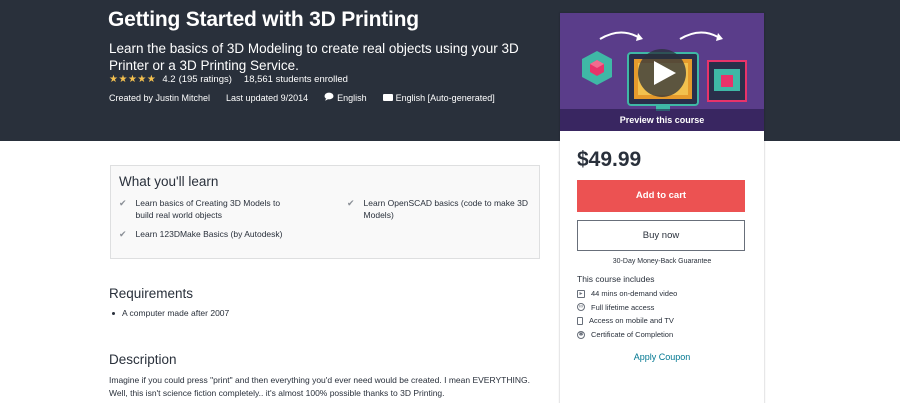 The height and width of the screenshot is (403, 900). Describe the element at coordinates (609, 159) in the screenshot. I see `course-price: $49.99` at that location.